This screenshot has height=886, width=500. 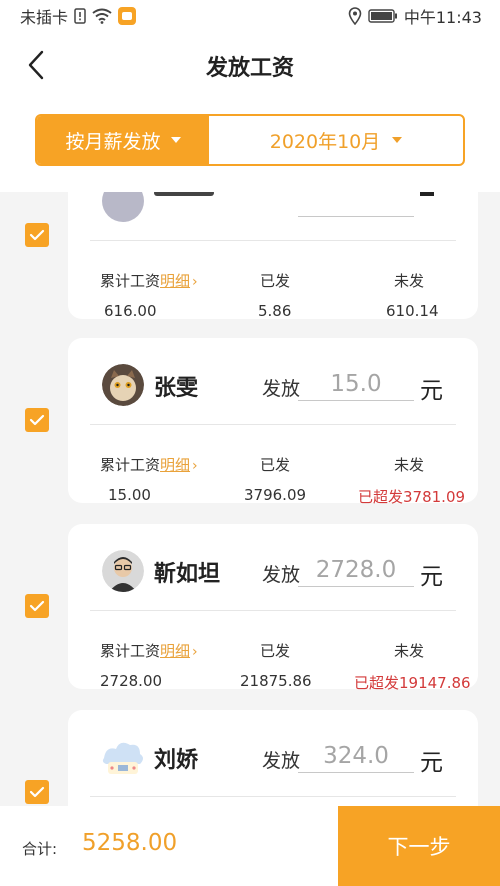 What do you see at coordinates (80, 16) in the screenshot?
I see `no-sim-icon` at bounding box center [80, 16].